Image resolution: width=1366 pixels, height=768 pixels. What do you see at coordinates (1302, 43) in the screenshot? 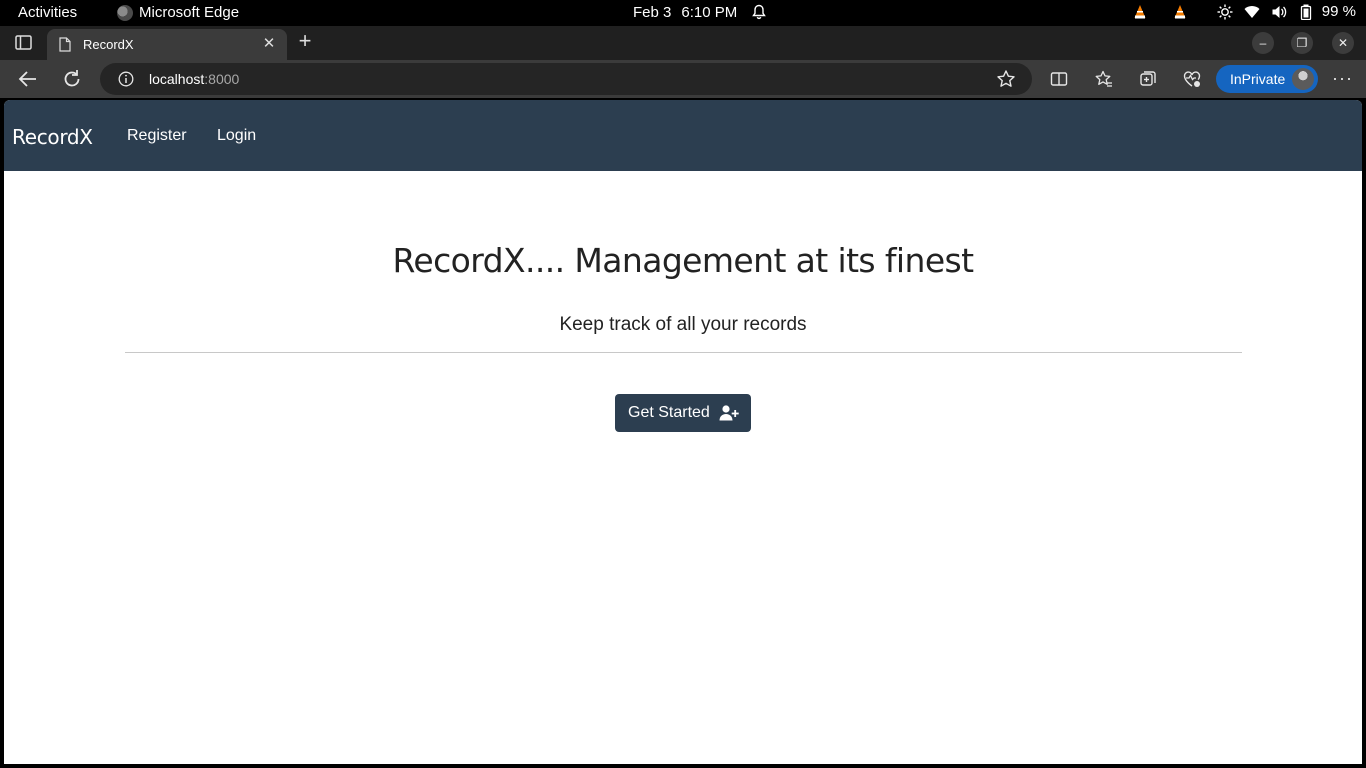
I see `restore-icon: ❐` at bounding box center [1302, 43].